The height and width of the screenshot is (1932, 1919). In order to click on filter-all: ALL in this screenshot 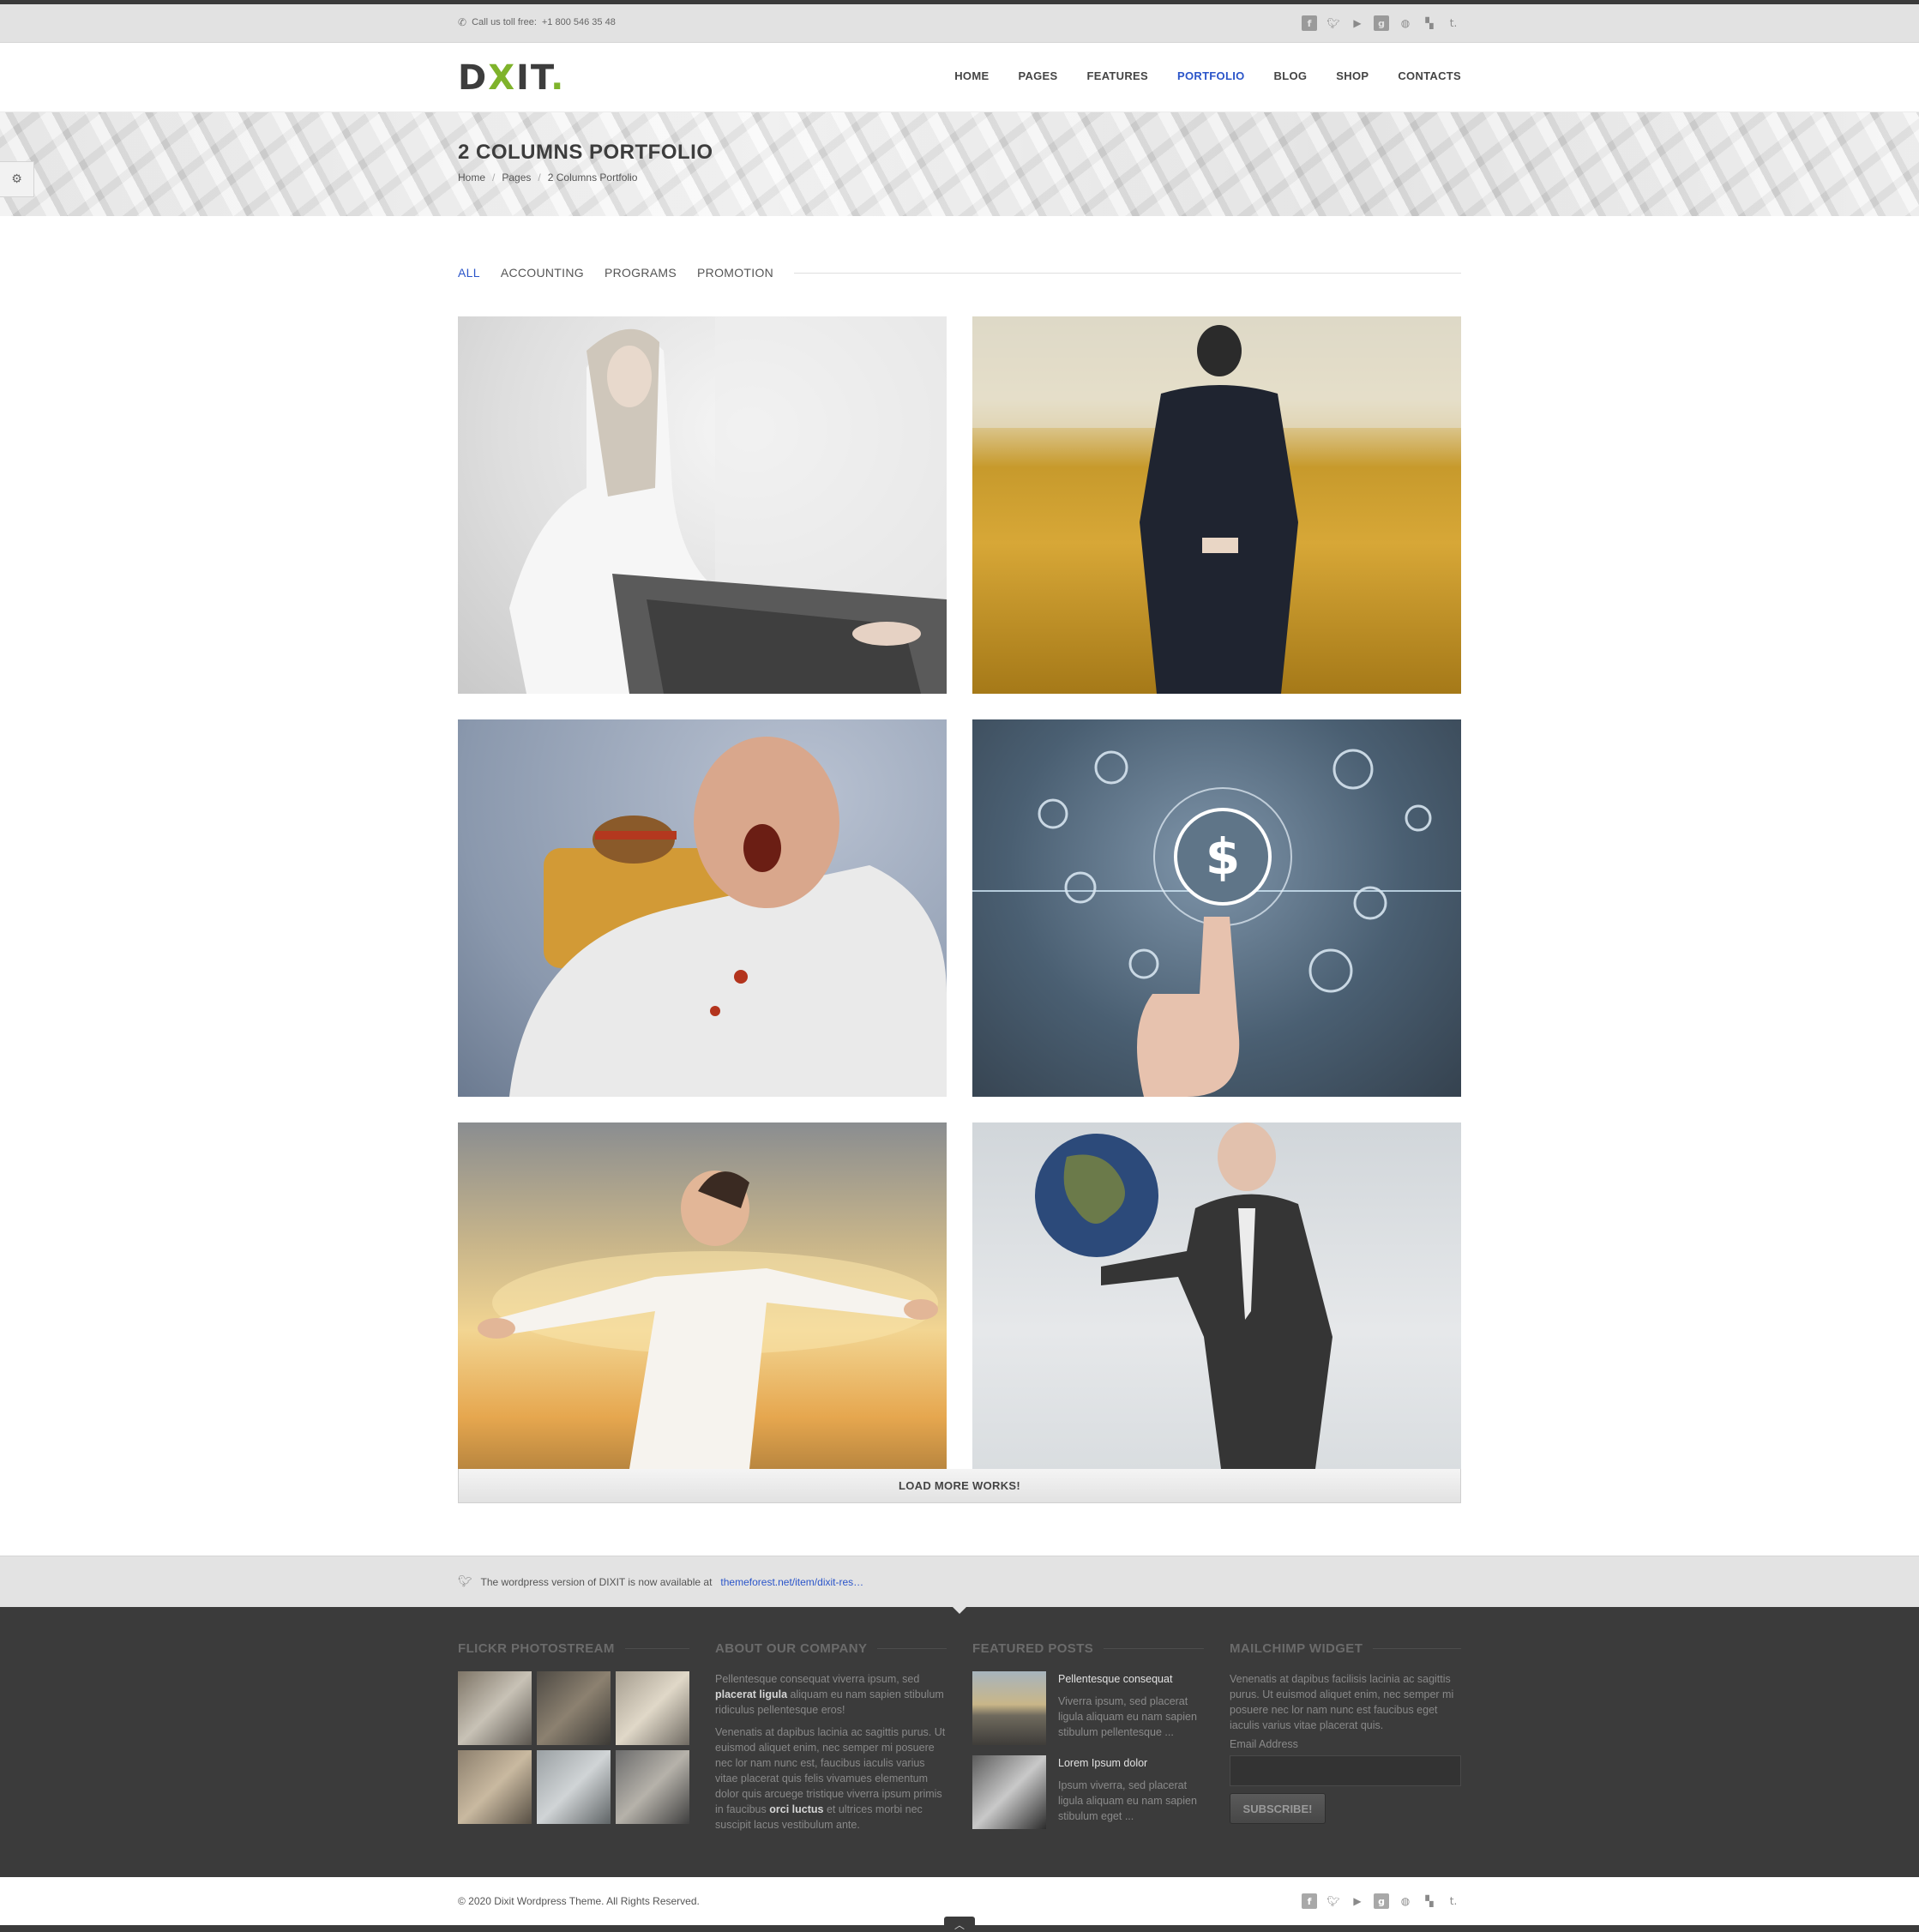, I will do `click(469, 273)`.